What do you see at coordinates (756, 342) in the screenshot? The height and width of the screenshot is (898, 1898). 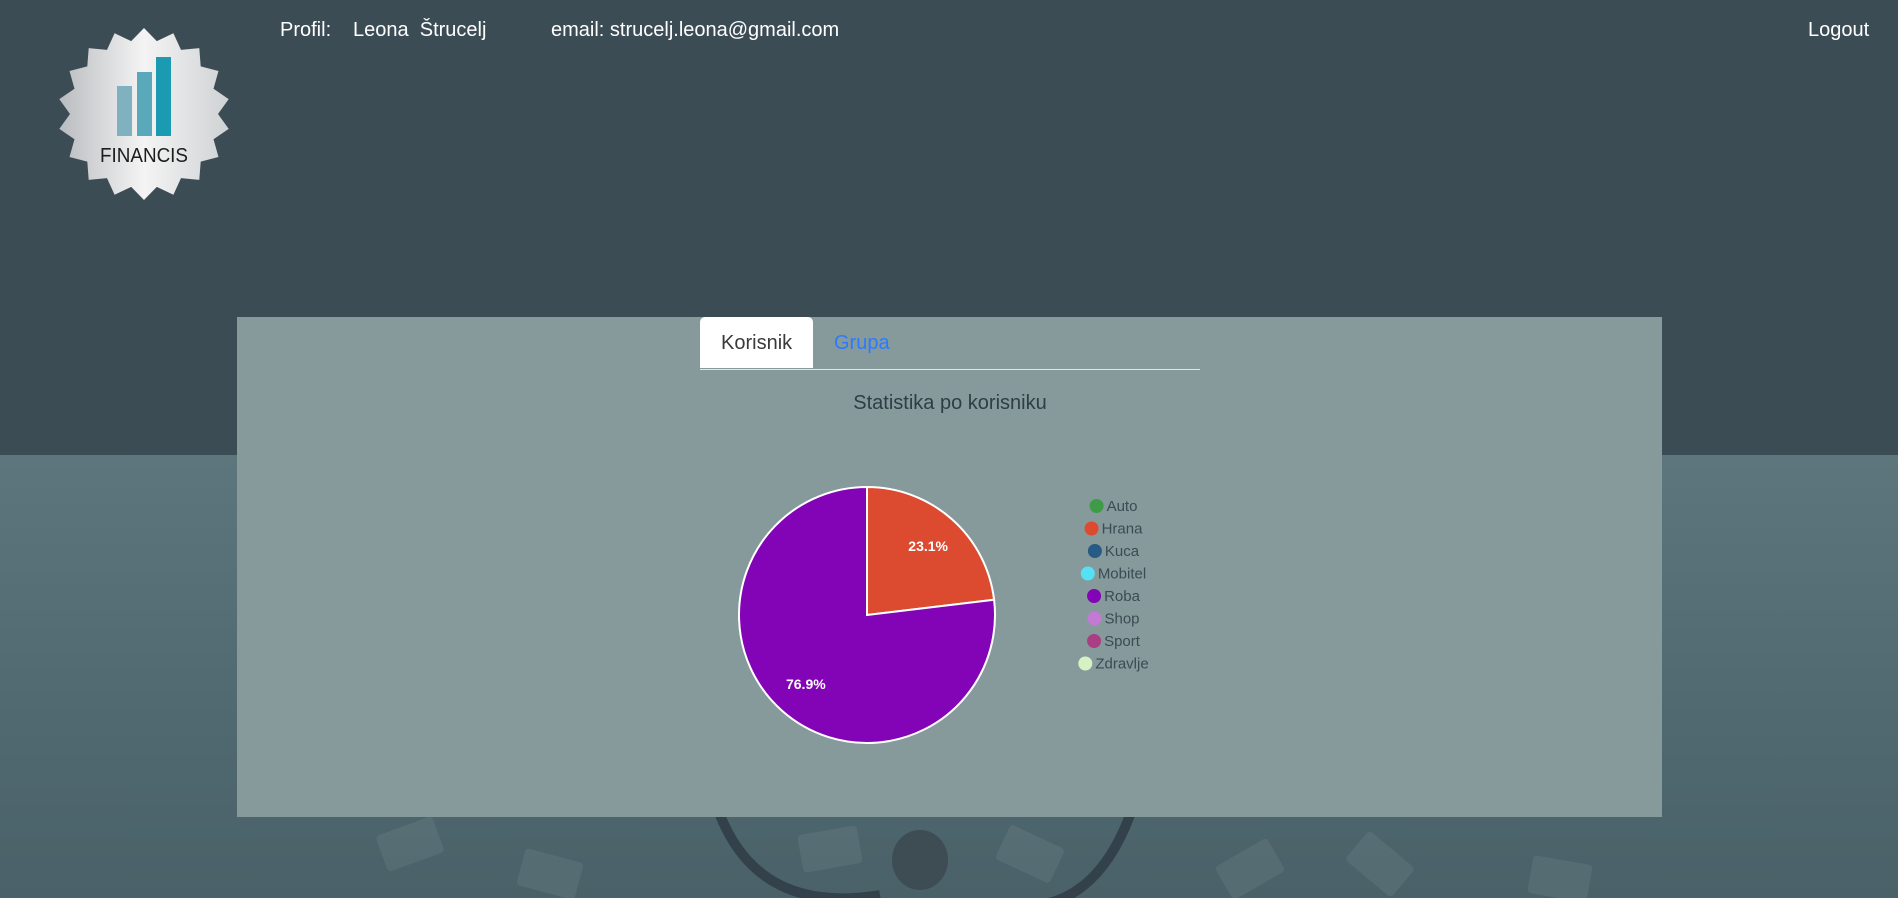 I see `tab-korisnik: Korisnik` at bounding box center [756, 342].